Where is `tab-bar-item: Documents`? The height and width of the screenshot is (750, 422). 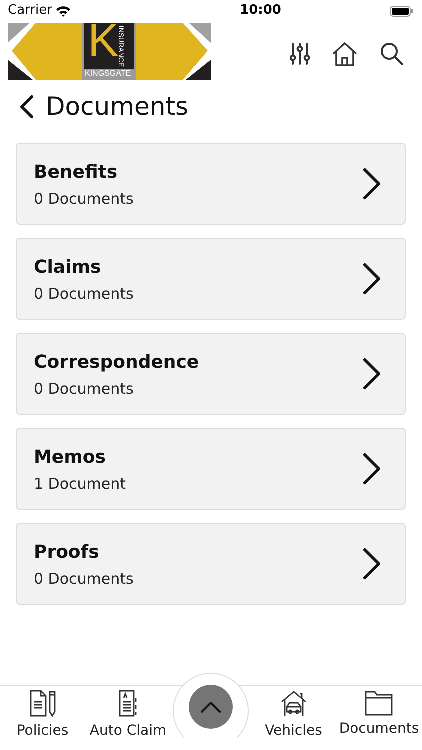
tab-bar-item: Documents is located at coordinates (379, 713).